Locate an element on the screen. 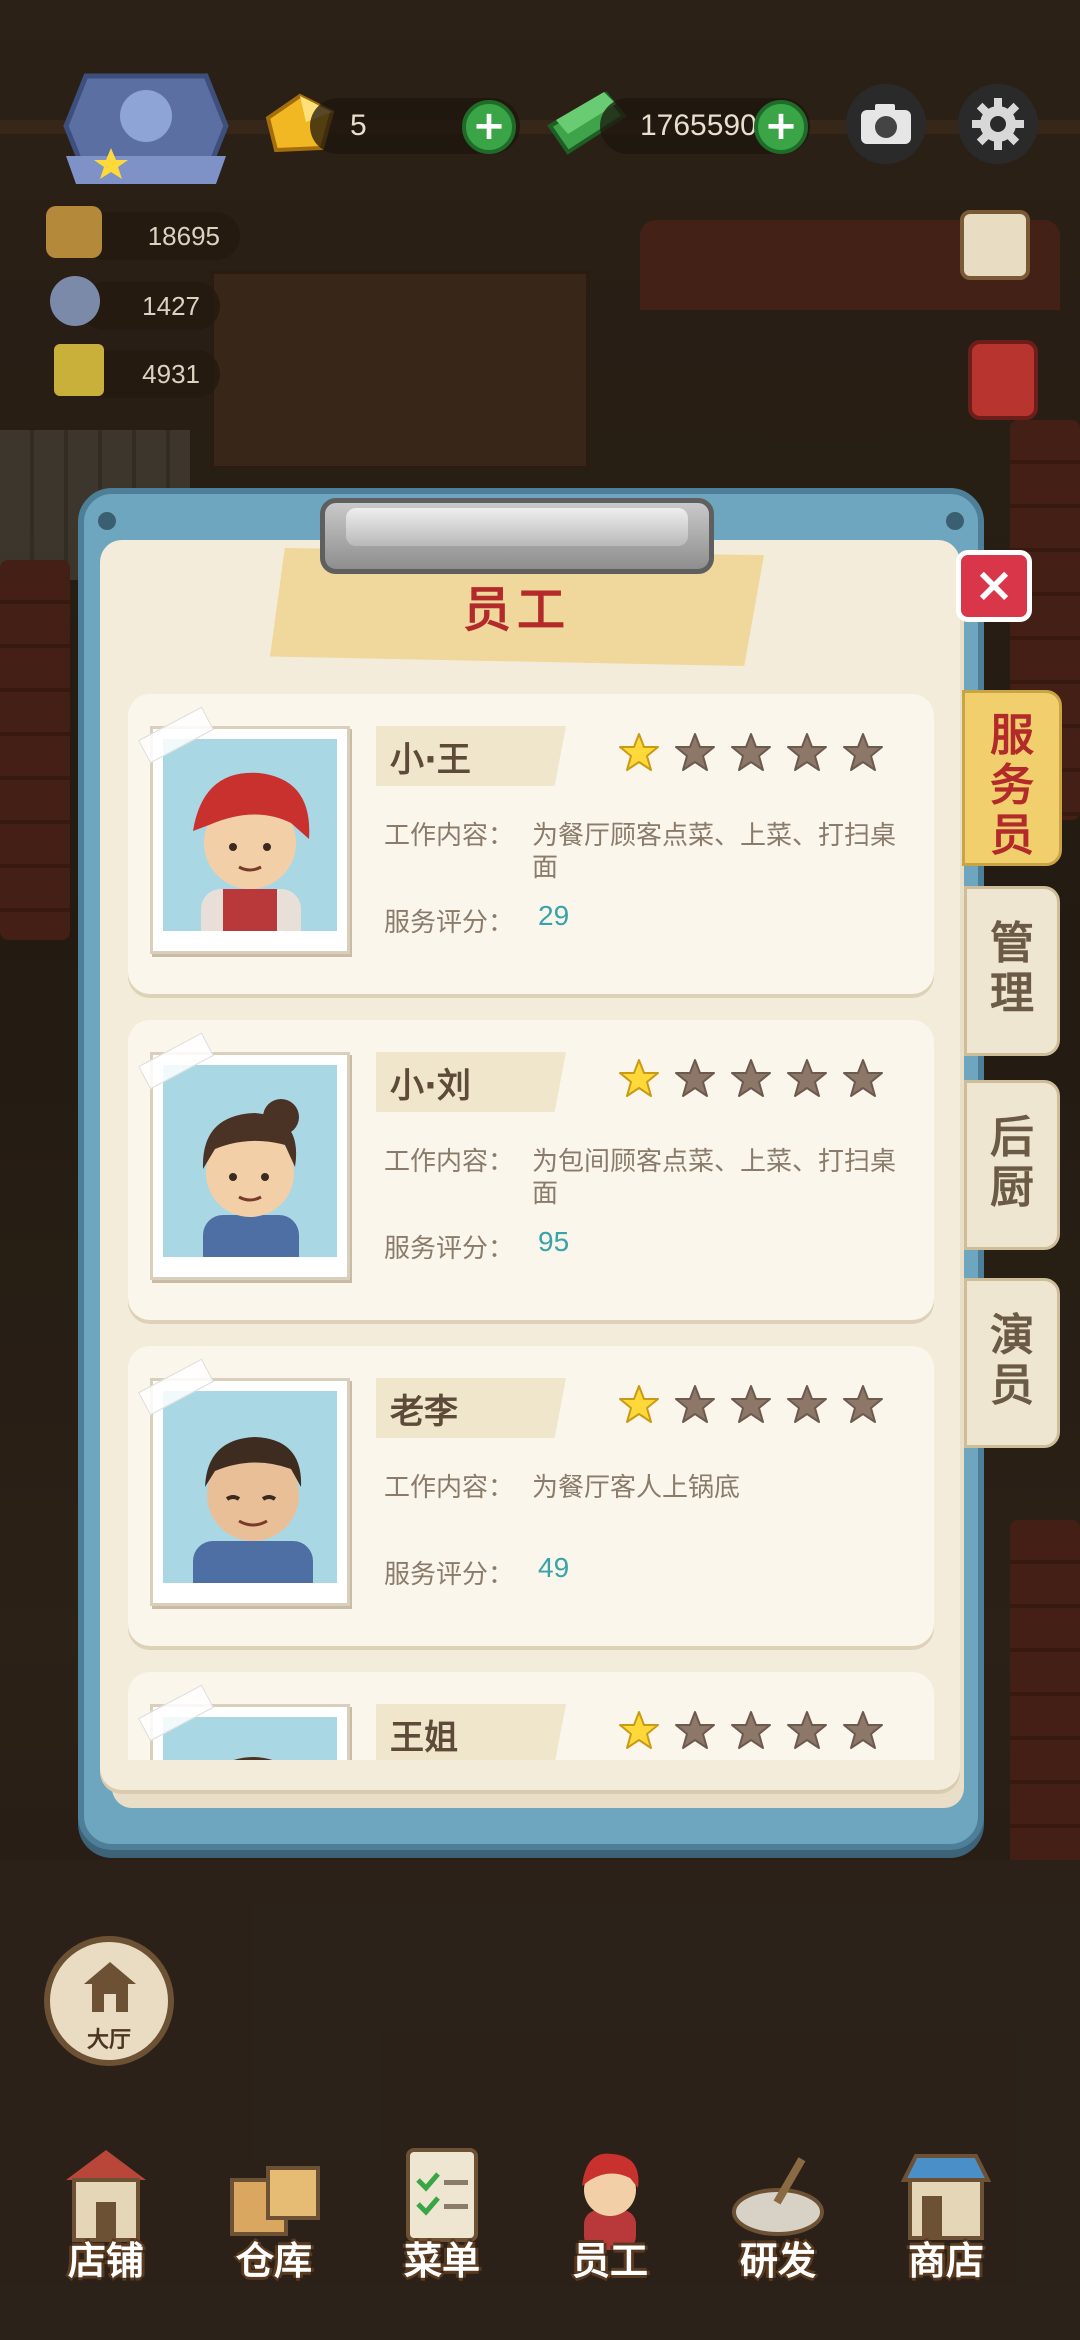  waitress-red-scarf-portrait is located at coordinates (251, 851).